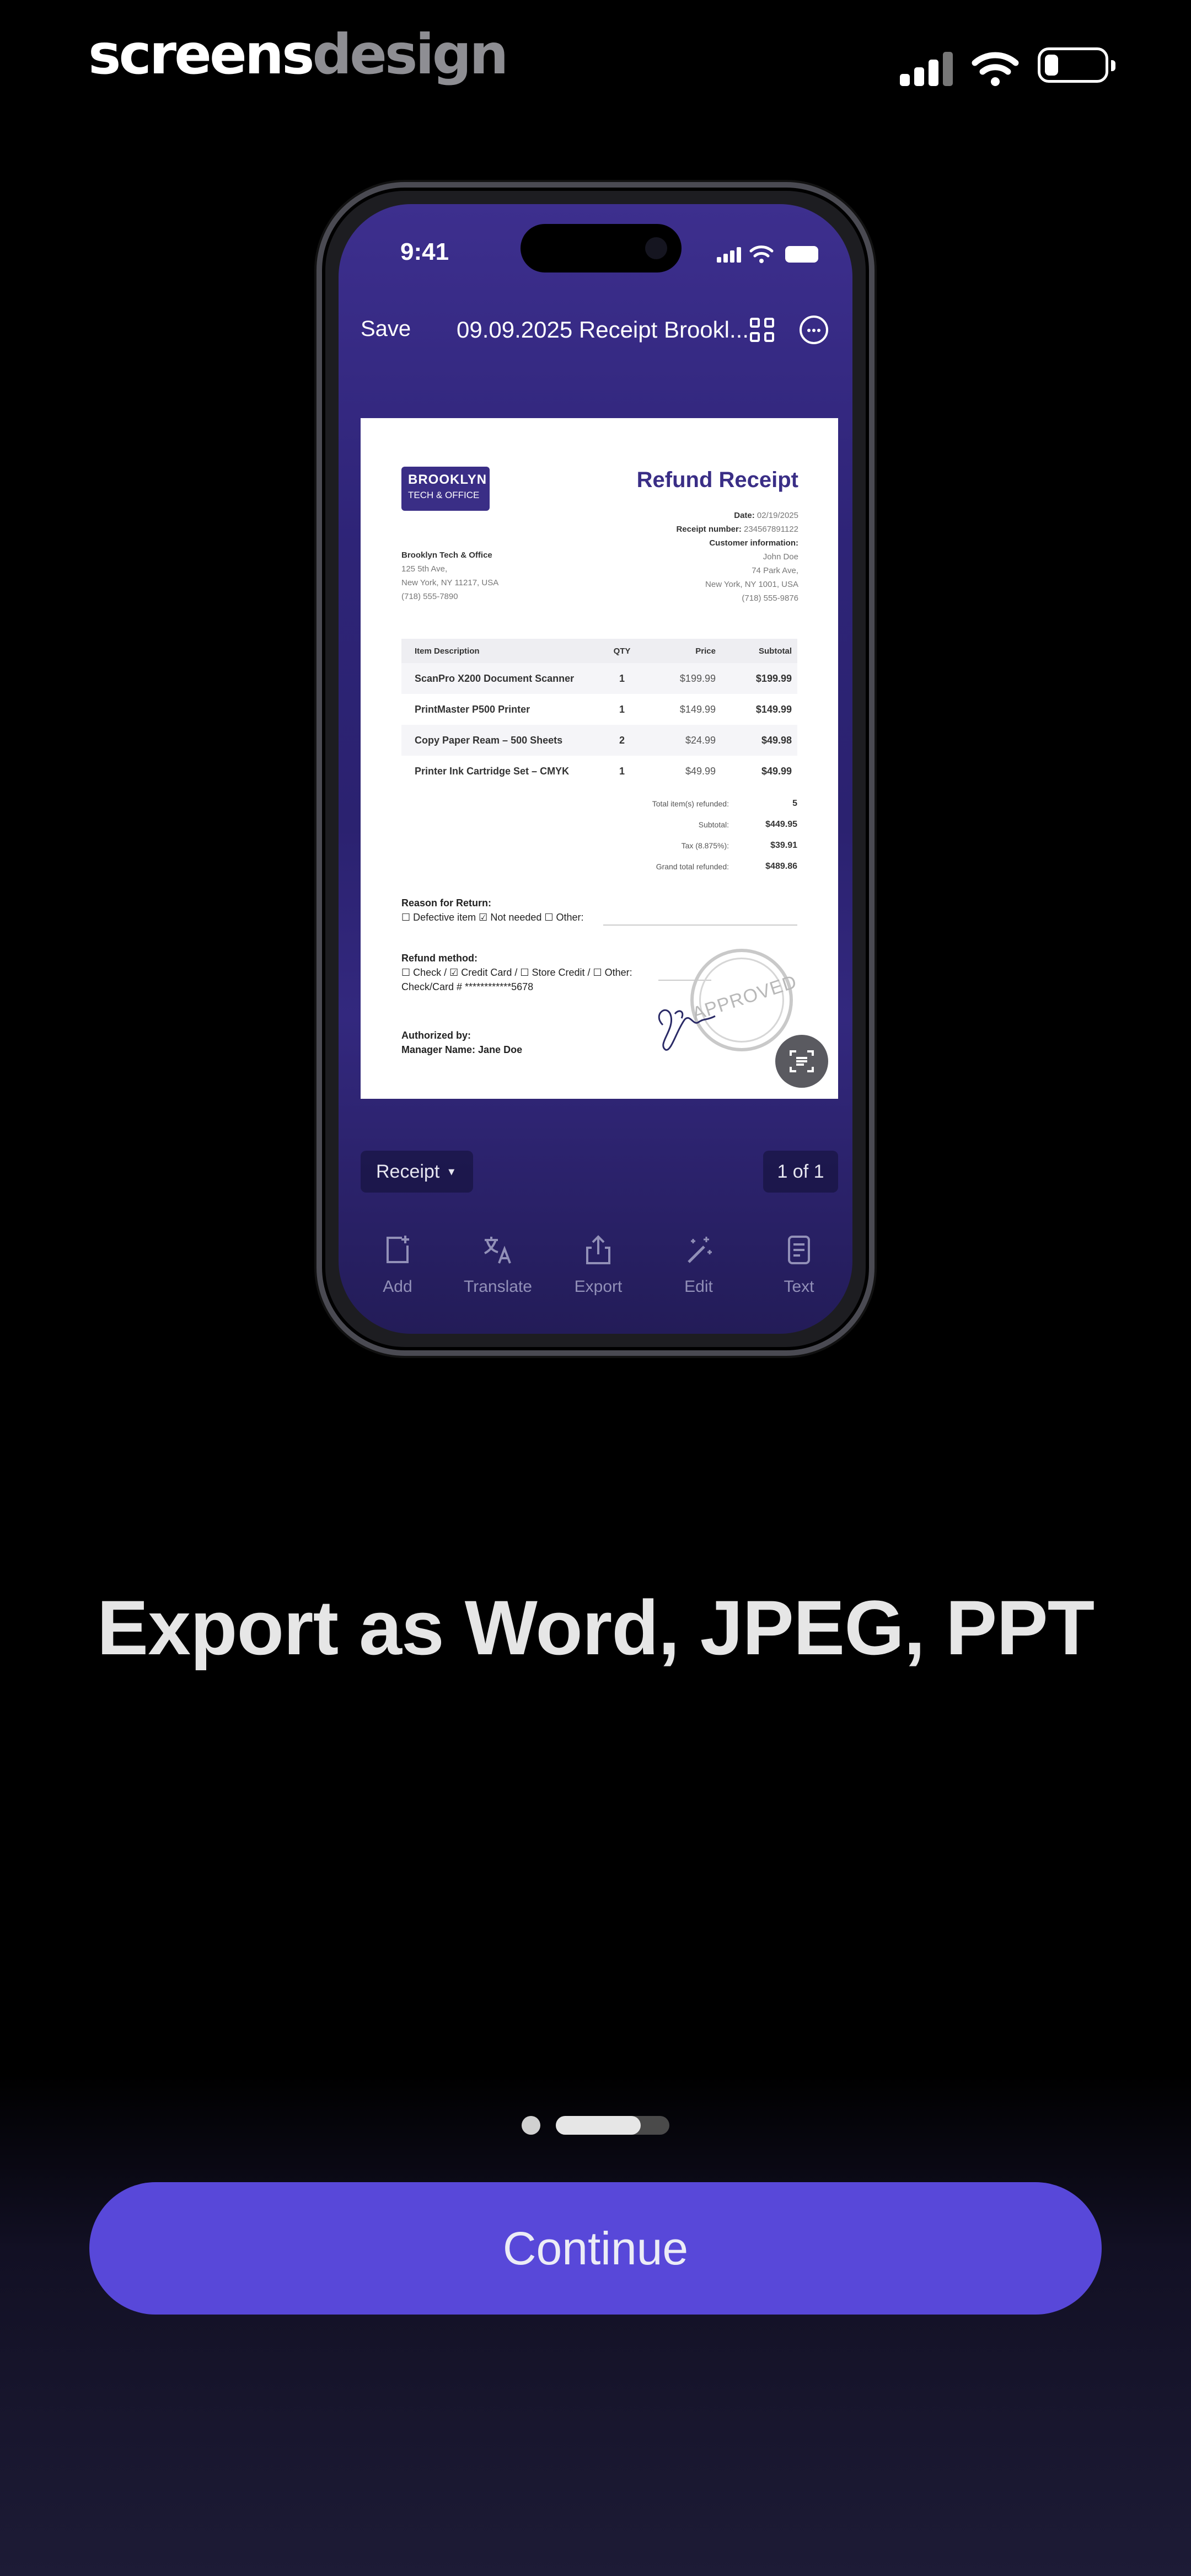 The width and height of the screenshot is (1191, 2576). What do you see at coordinates (450, 582) in the screenshot?
I see `store-line: New York, NY 11217, USA` at bounding box center [450, 582].